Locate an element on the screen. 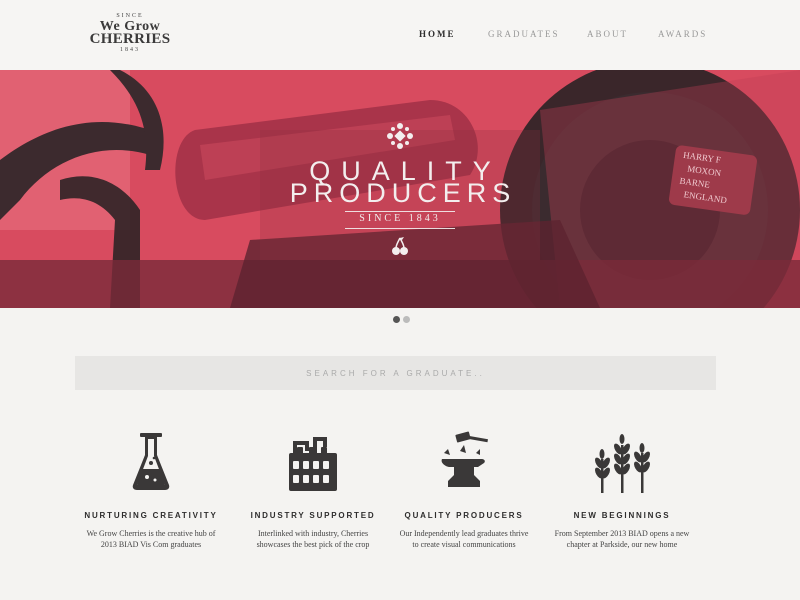 The image size is (800, 600). feature-desc-line1: Our Independently lead graduates thrive is located at coordinates (464, 533).